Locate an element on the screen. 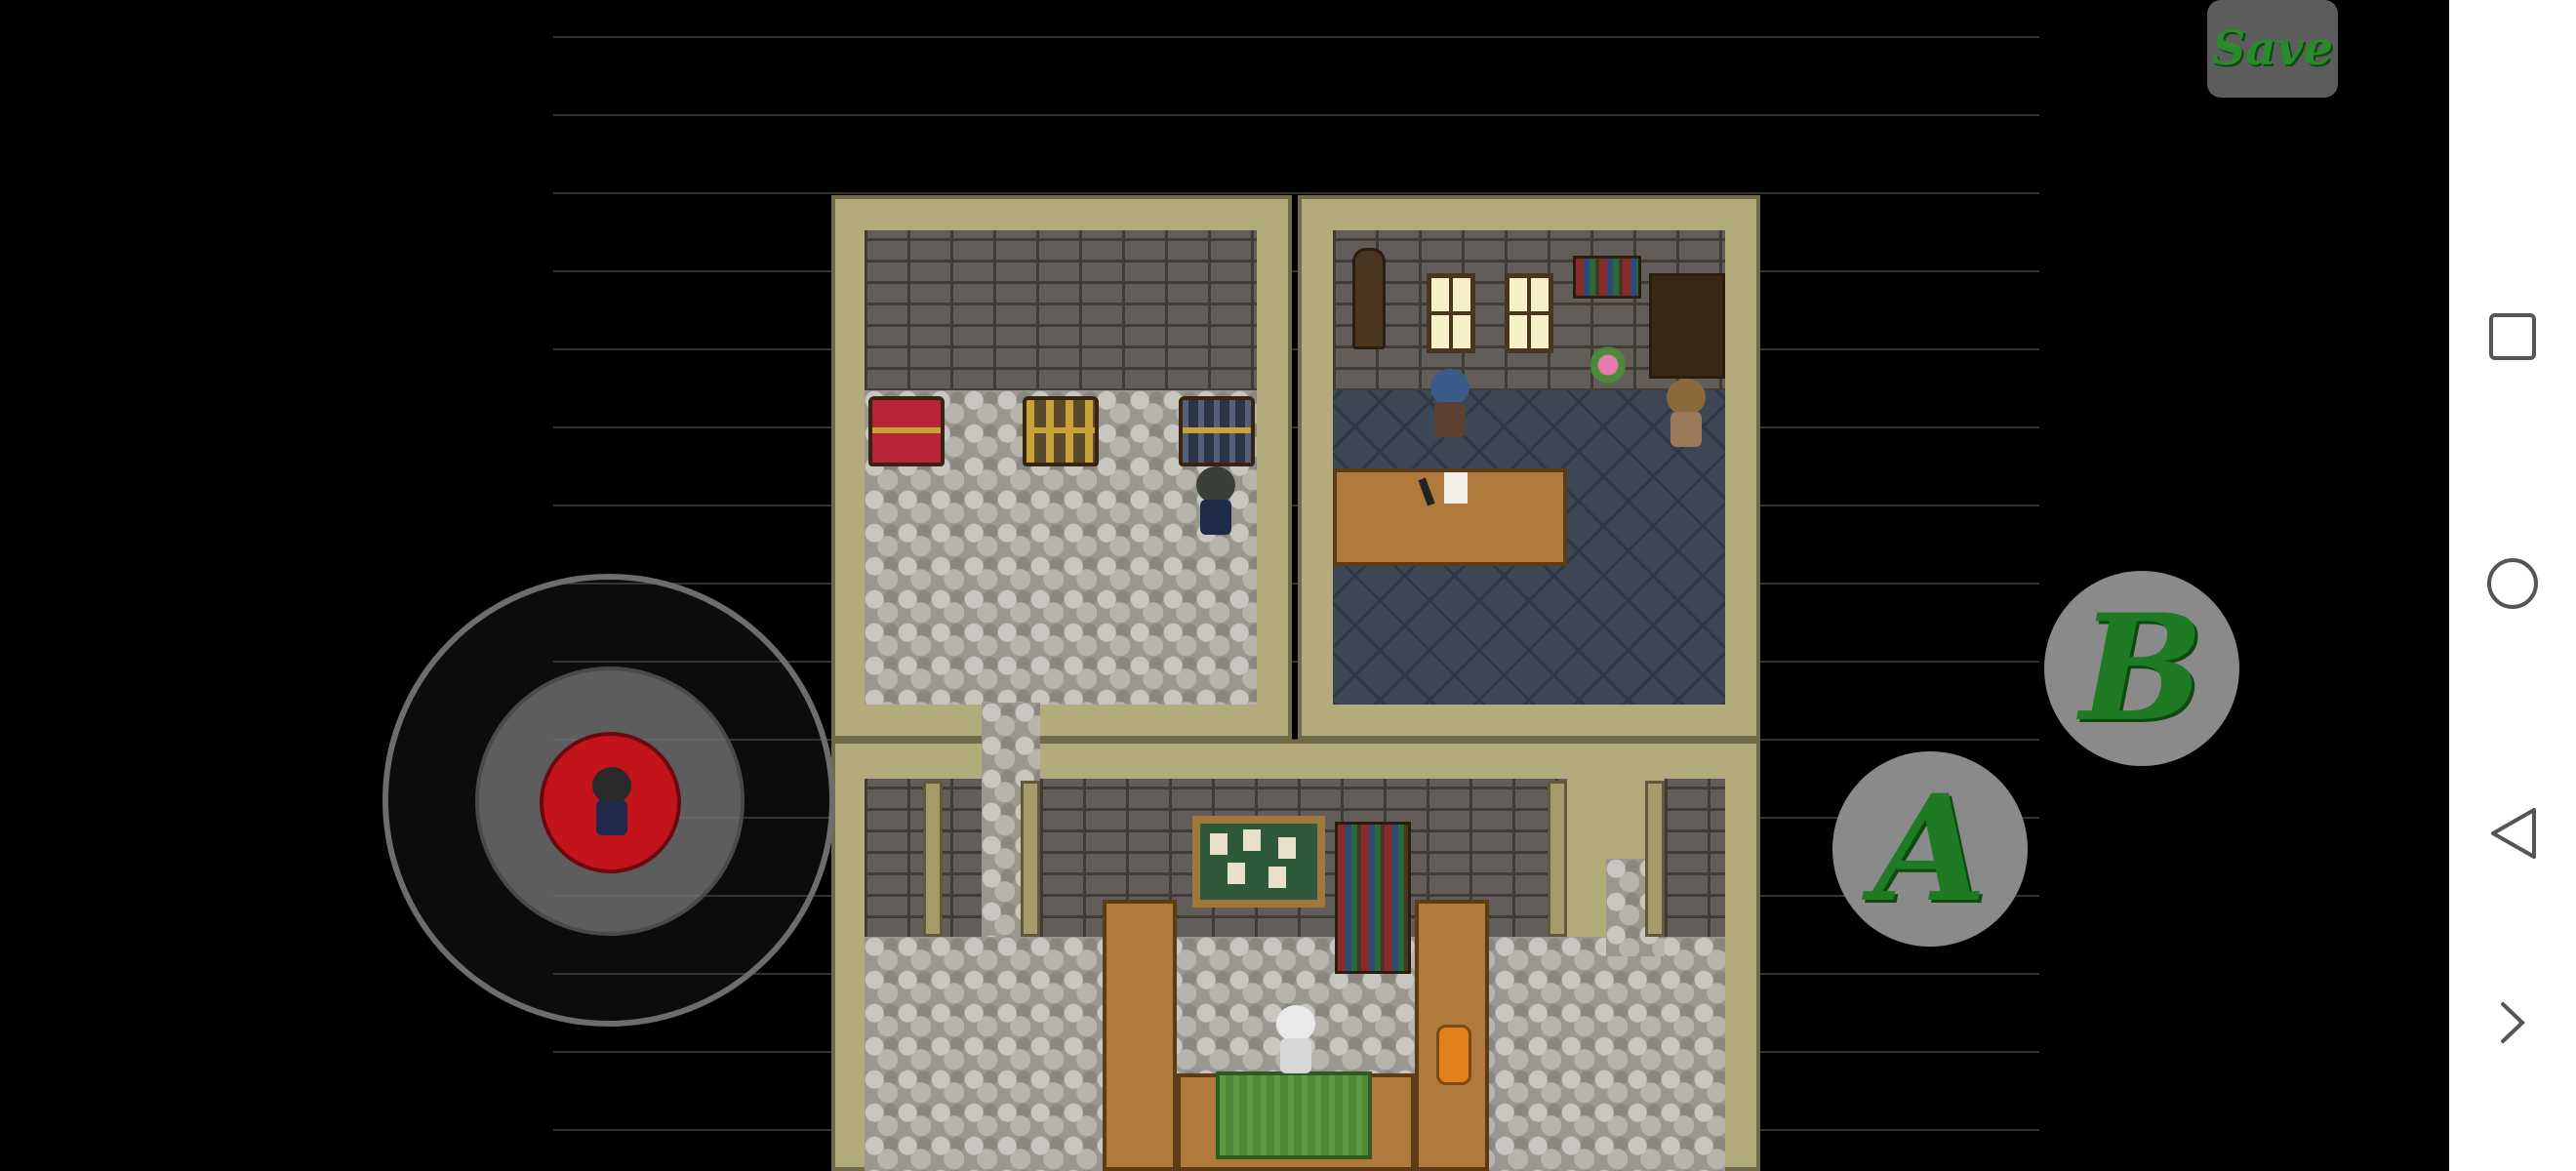  a-button-label: A is located at coordinates (1930, 849).